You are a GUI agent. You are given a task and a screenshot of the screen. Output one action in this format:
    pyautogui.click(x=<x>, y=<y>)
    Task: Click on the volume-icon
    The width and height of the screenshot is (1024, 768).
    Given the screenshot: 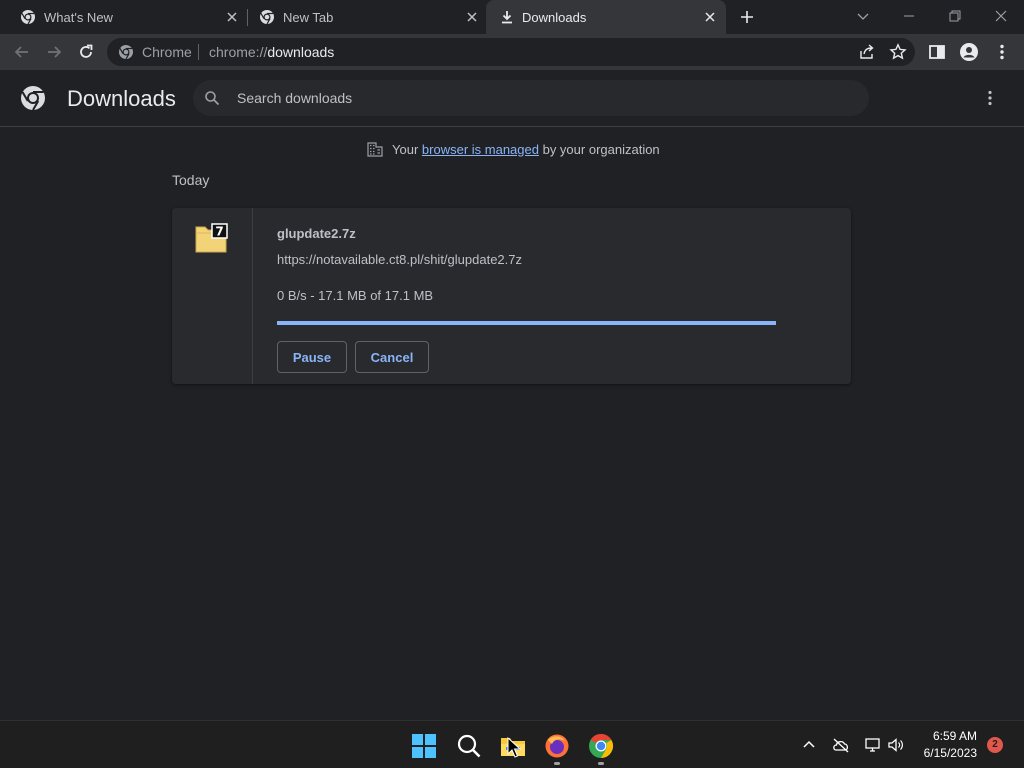 What is the action you would take?
    pyautogui.click(x=896, y=745)
    